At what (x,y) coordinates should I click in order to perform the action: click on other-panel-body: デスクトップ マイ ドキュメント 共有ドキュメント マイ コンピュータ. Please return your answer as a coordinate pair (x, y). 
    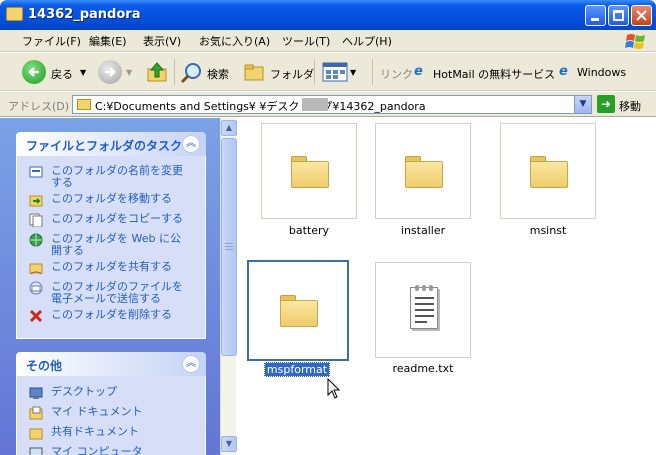
    Looking at the image, I should click on (111, 415).